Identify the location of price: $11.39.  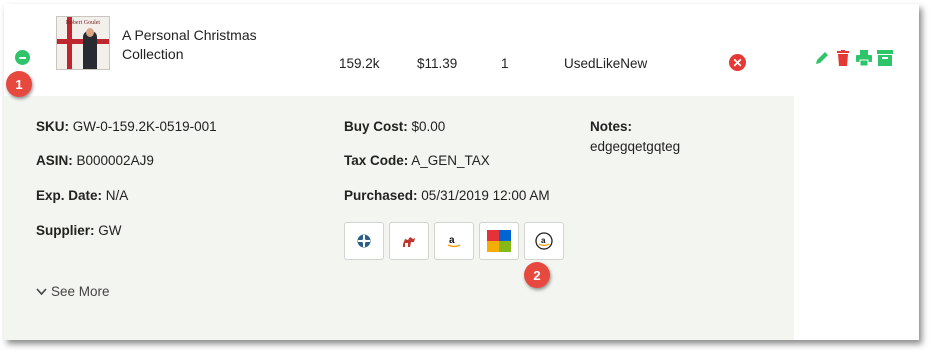
(437, 63).